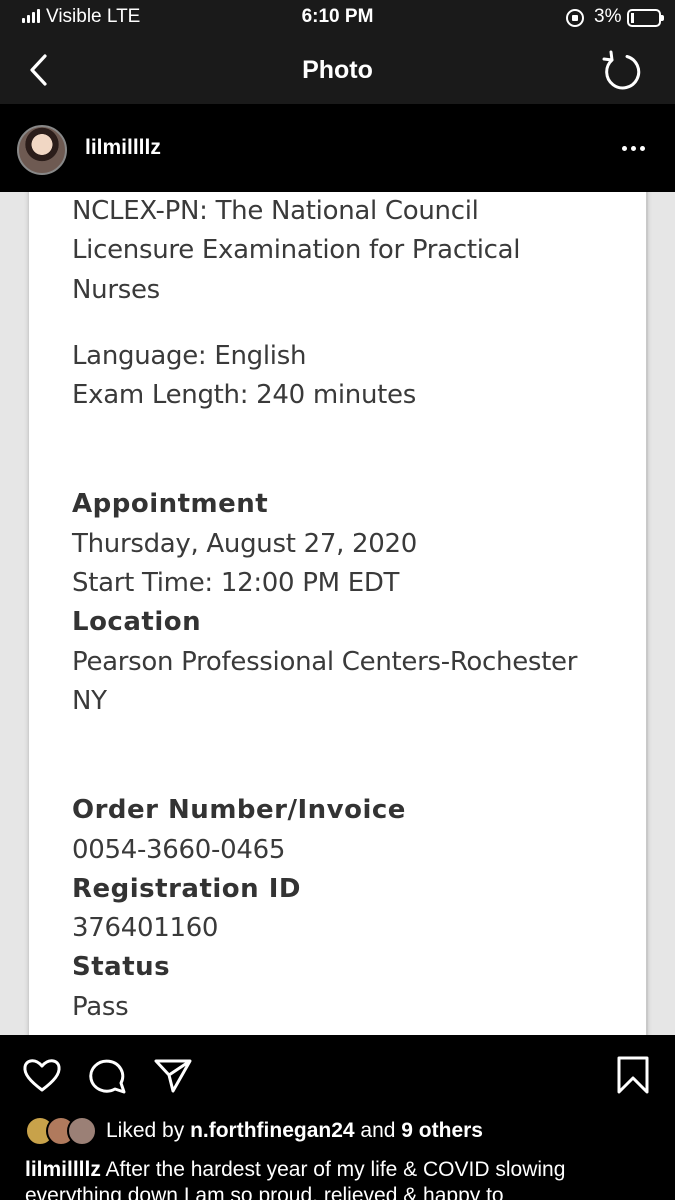  What do you see at coordinates (633, 148) in the screenshot?
I see `ellipsis-icon` at bounding box center [633, 148].